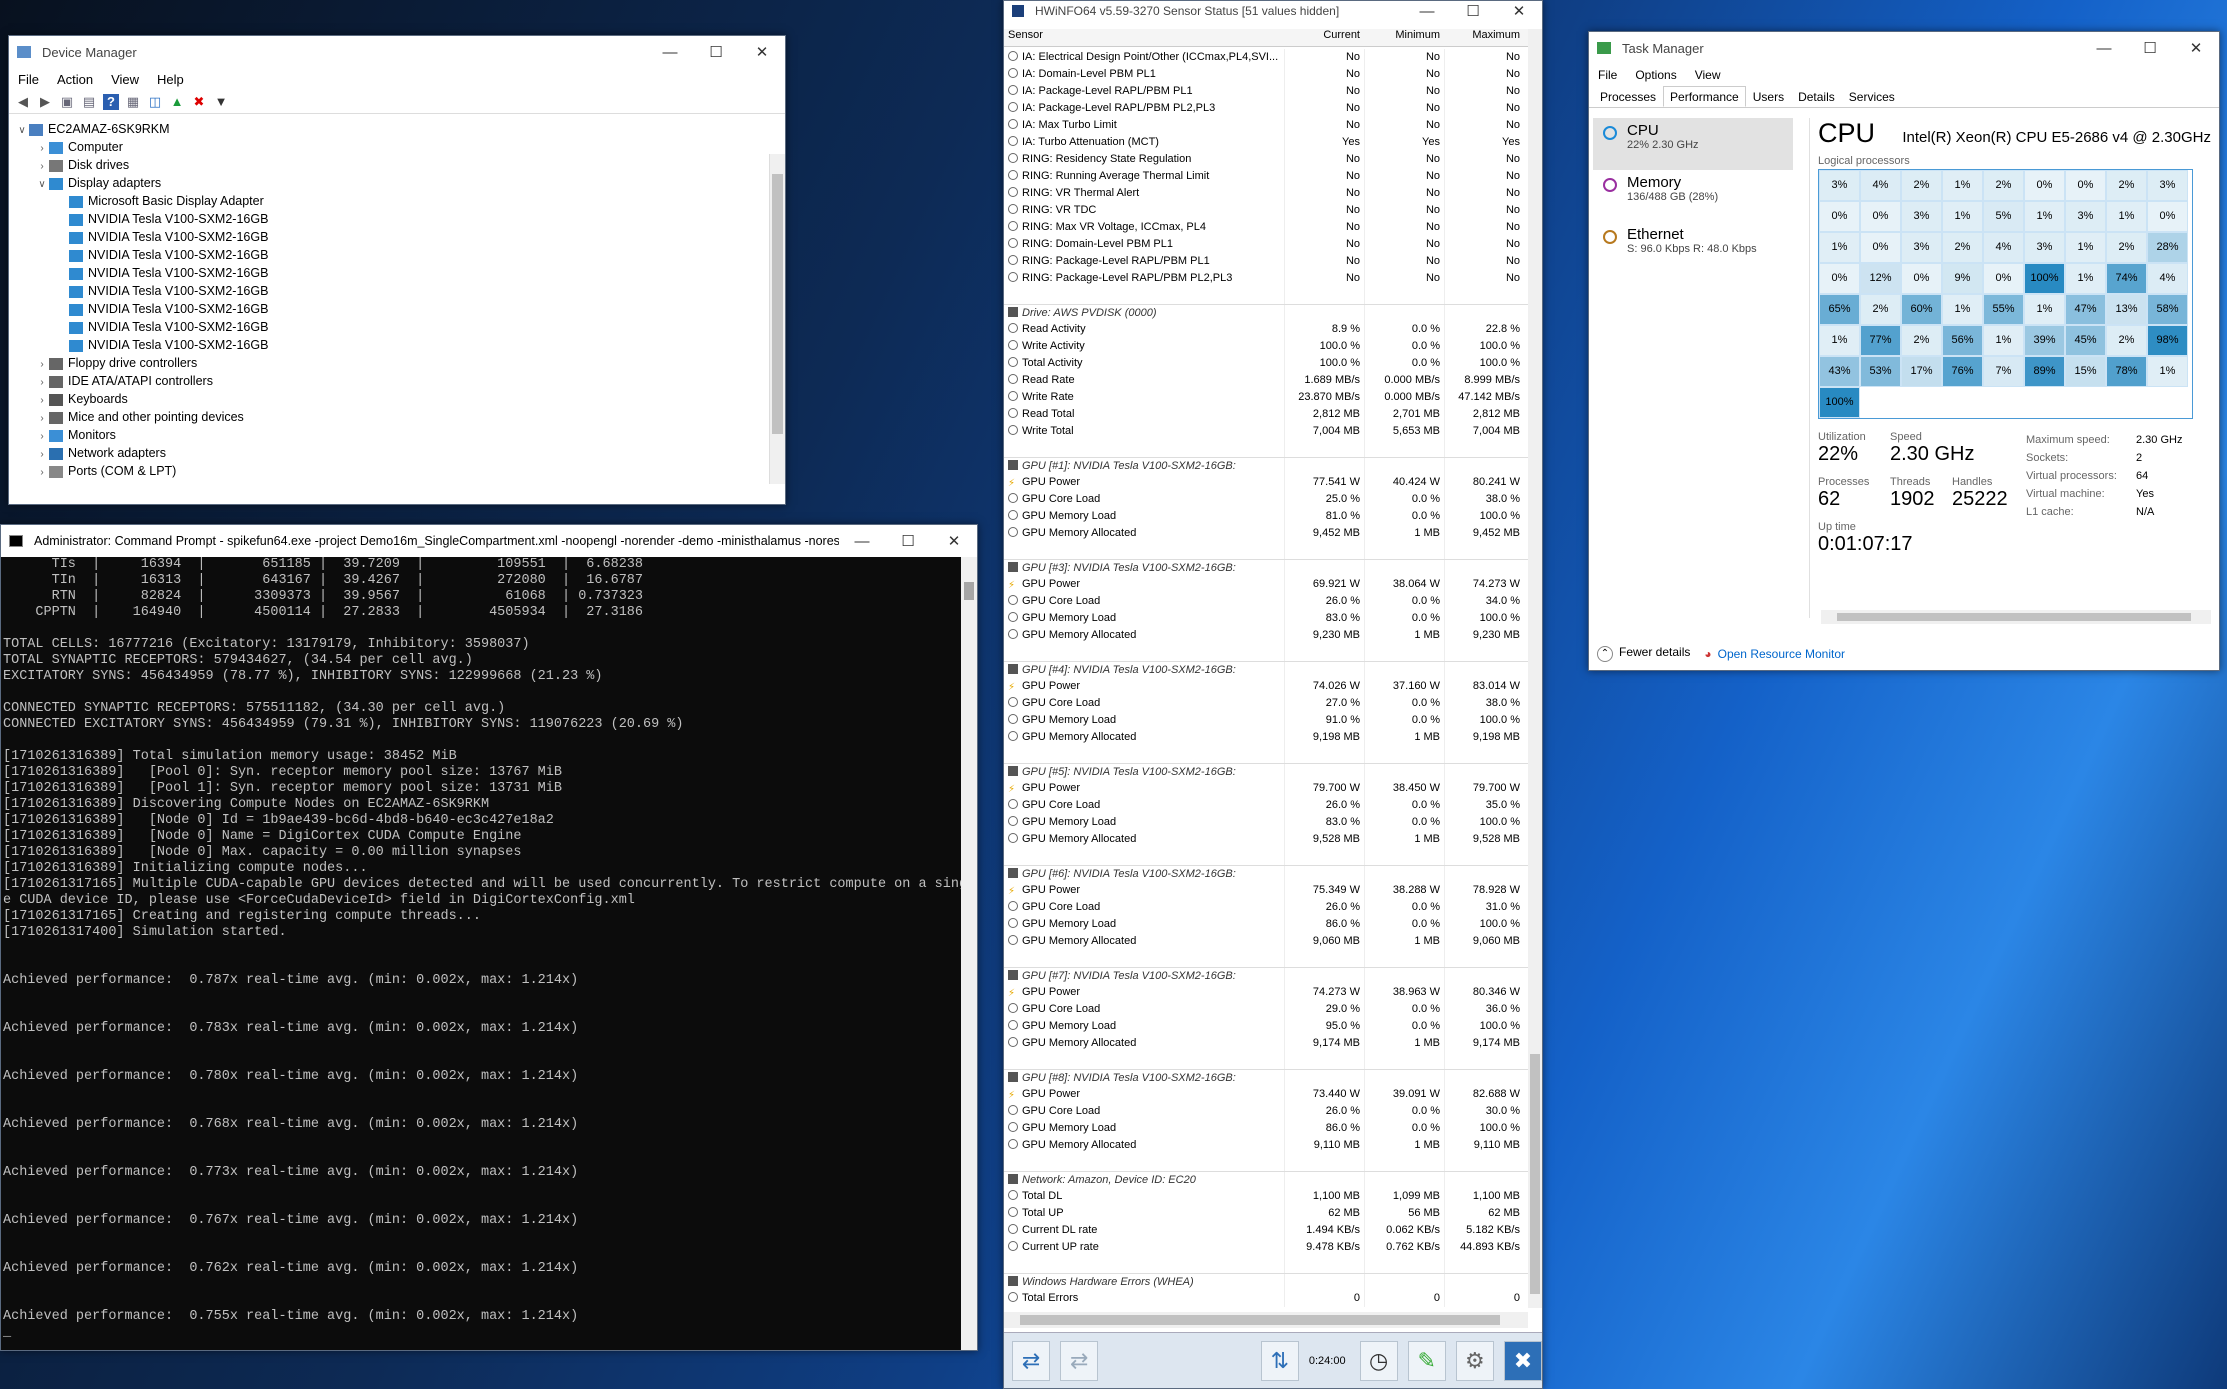 This screenshot has height=1389, width=2227. Describe the element at coordinates (389, 453) in the screenshot. I see `device-tree-item: › Network adapters` at that location.